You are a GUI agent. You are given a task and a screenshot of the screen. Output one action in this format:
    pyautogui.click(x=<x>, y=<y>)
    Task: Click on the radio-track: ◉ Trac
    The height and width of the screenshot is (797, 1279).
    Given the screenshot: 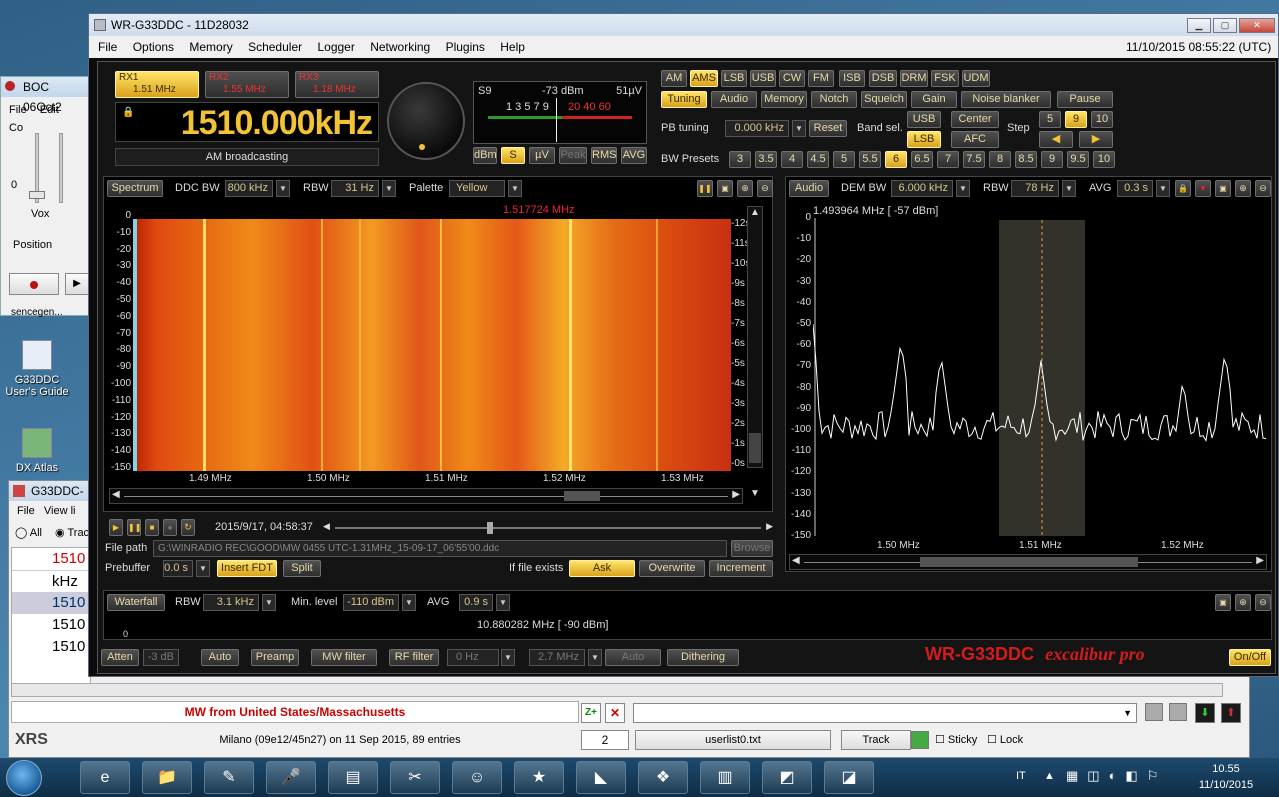 What is the action you would take?
    pyautogui.click(x=72, y=532)
    